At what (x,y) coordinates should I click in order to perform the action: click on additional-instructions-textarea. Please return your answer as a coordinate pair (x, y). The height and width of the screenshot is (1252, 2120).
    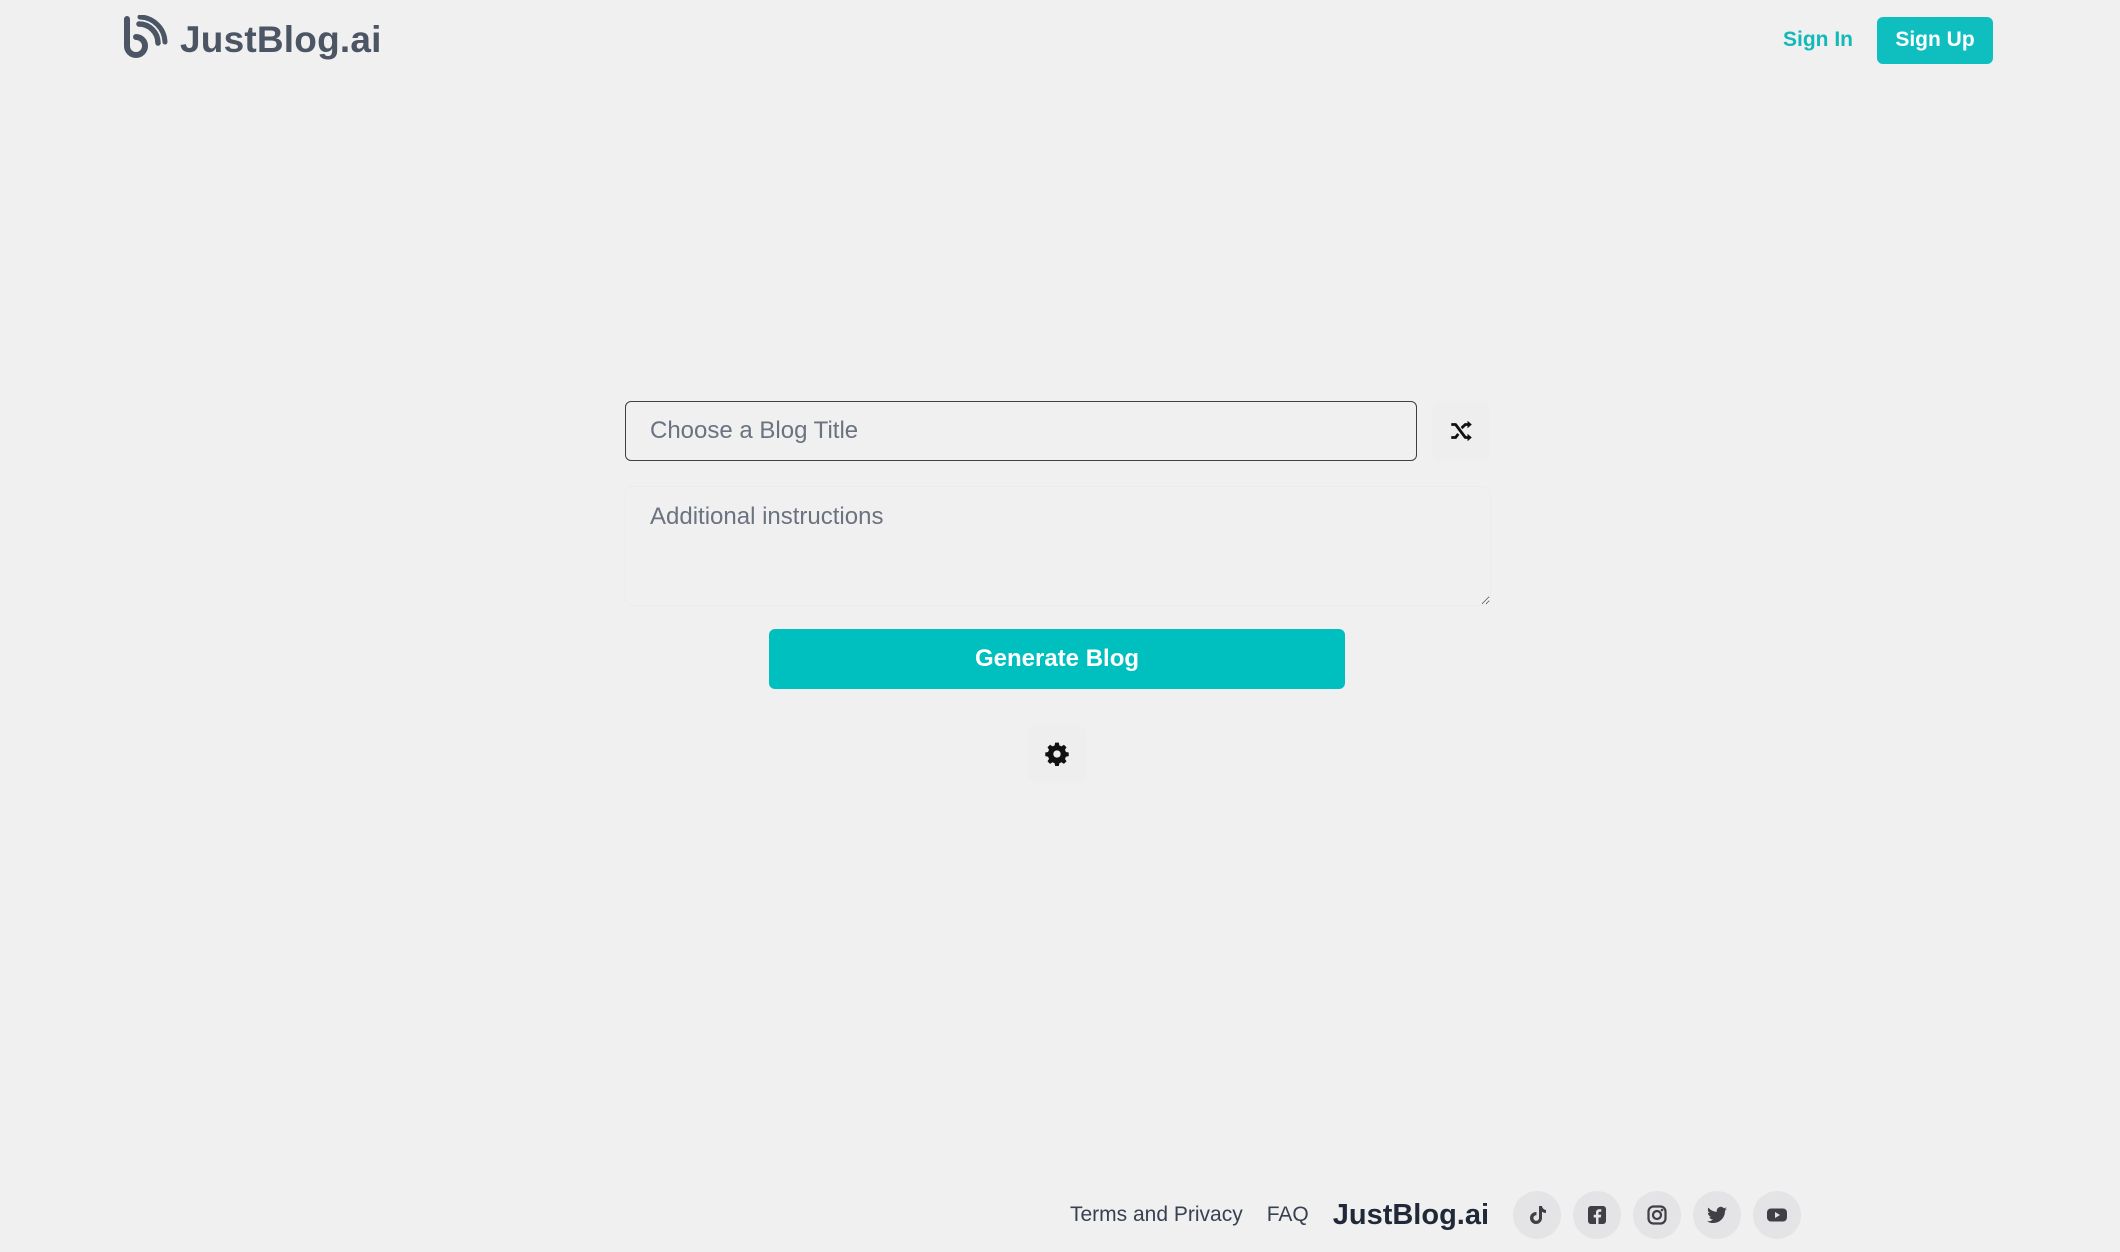
    Looking at the image, I should click on (1058, 546).